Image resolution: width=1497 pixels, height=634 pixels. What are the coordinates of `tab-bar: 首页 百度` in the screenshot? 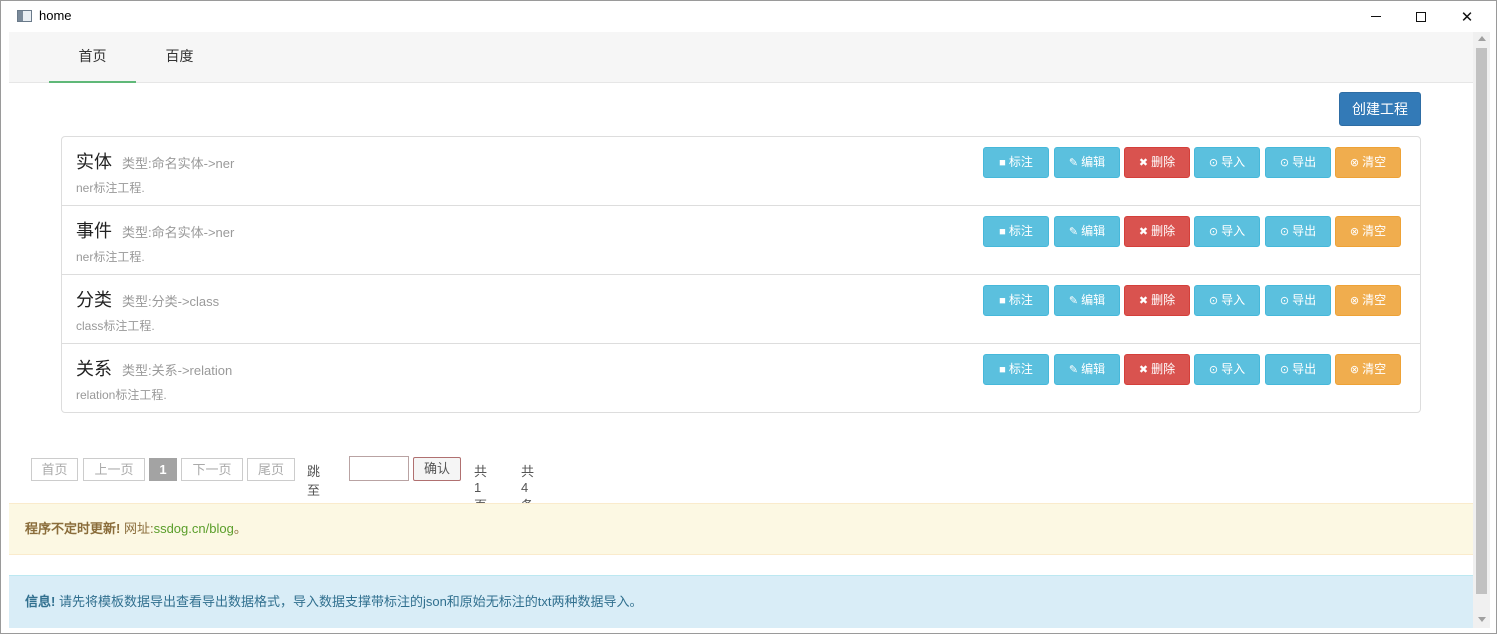 It's located at (741, 57).